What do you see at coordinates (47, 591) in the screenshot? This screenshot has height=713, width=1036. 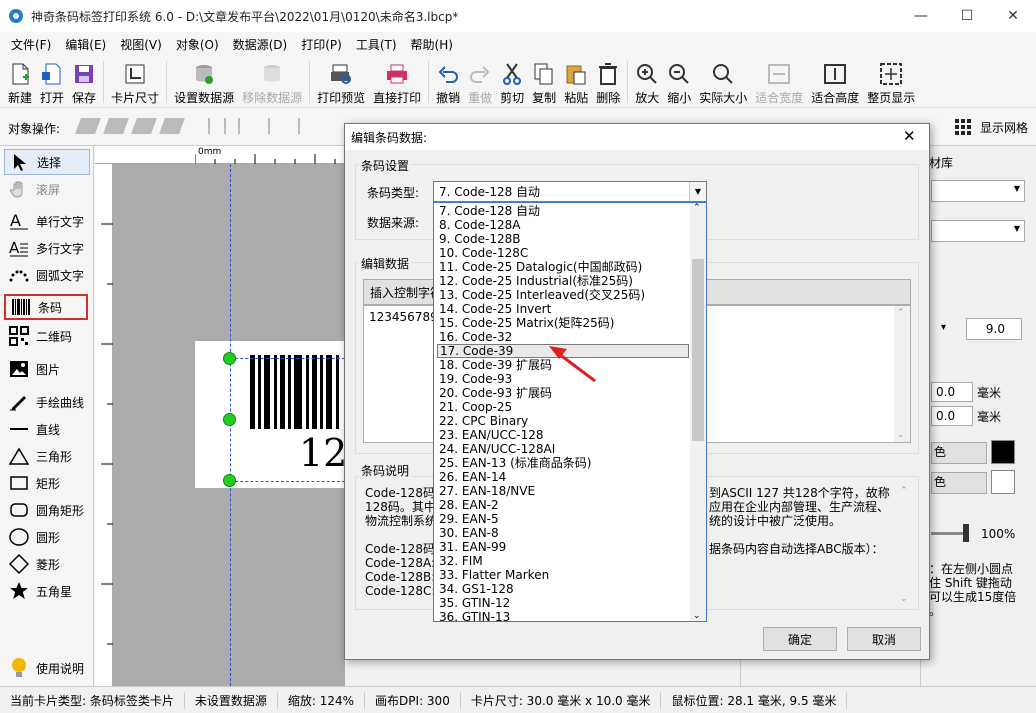 I see `tool-star: 五角星` at bounding box center [47, 591].